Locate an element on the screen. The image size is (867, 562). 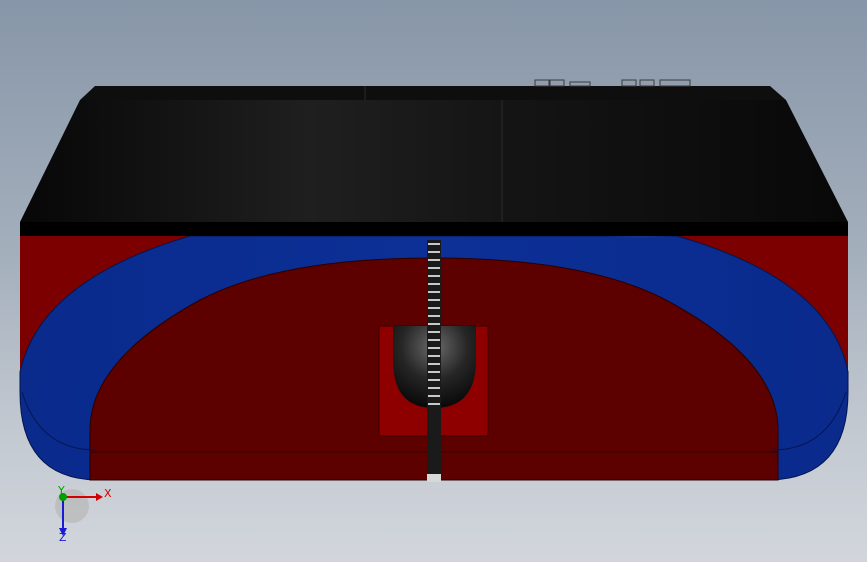
slot-ribs is located at coordinates (434, 324).